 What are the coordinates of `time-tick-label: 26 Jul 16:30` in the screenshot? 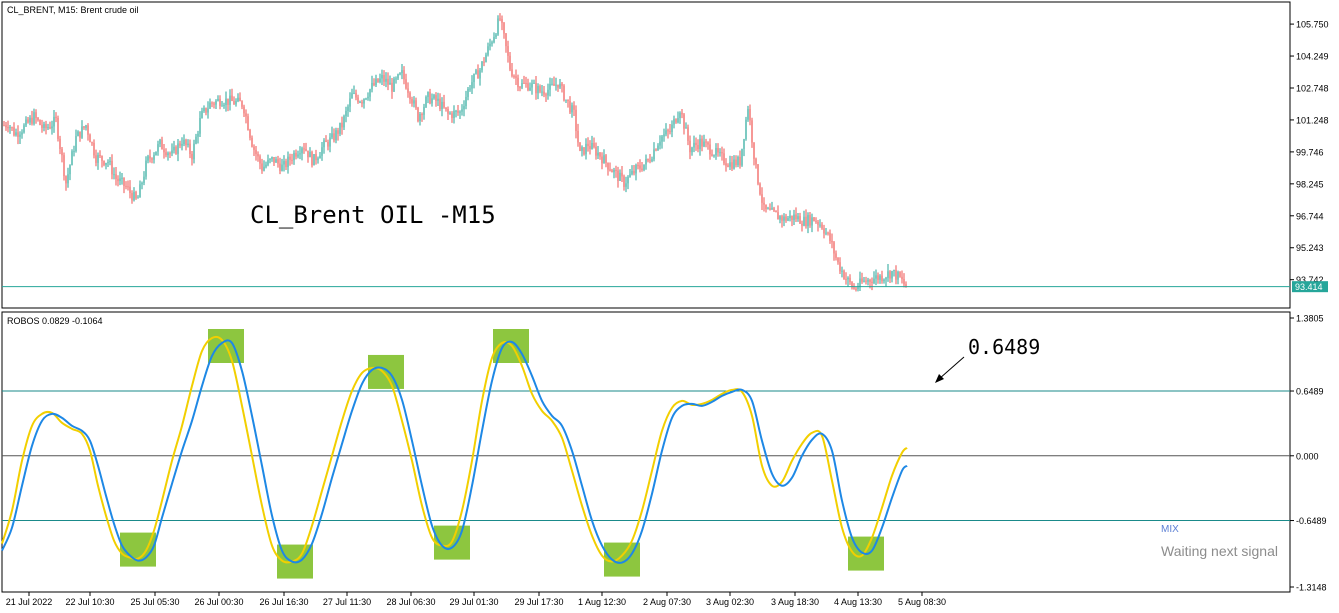 It's located at (283, 602).